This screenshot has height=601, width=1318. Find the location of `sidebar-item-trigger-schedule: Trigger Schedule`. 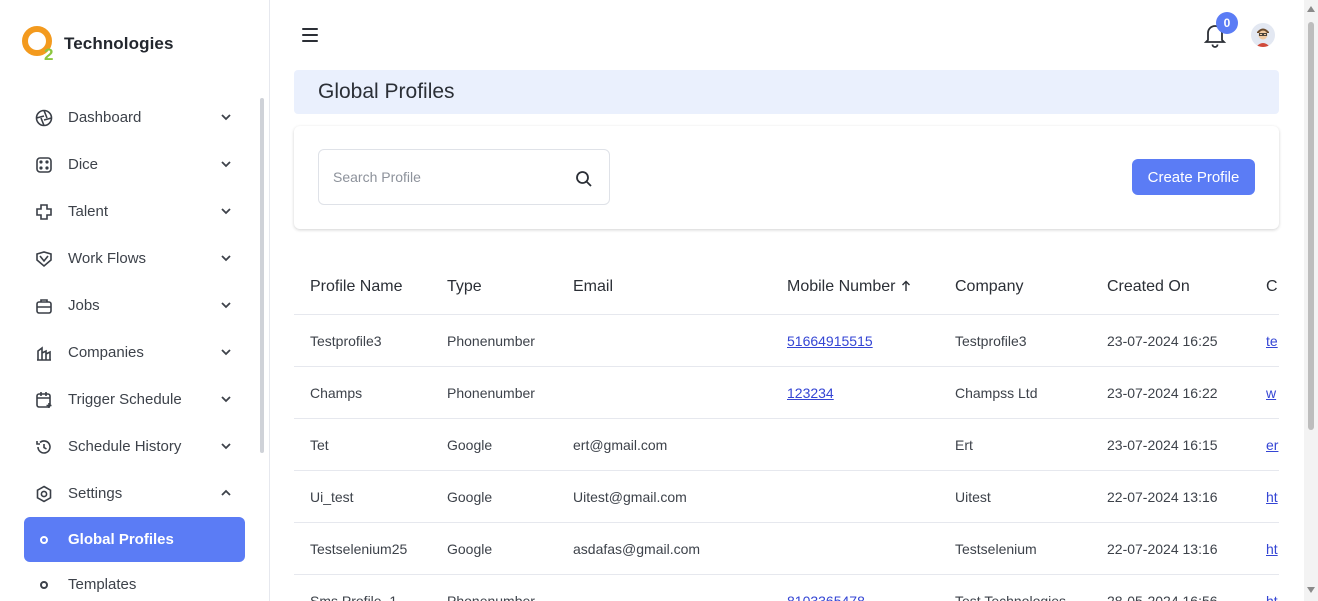

sidebar-item-trigger-schedule: Trigger Schedule is located at coordinates (134, 399).